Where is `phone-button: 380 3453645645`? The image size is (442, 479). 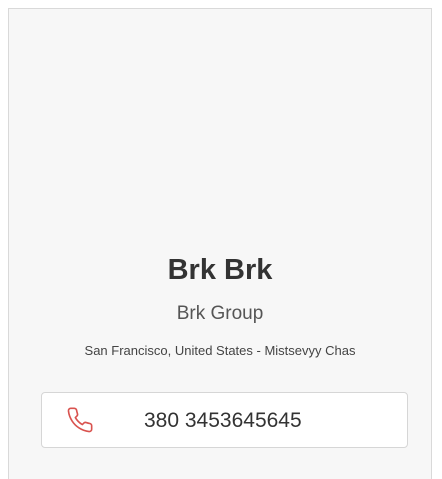
phone-button: 380 3453645645 is located at coordinates (224, 420).